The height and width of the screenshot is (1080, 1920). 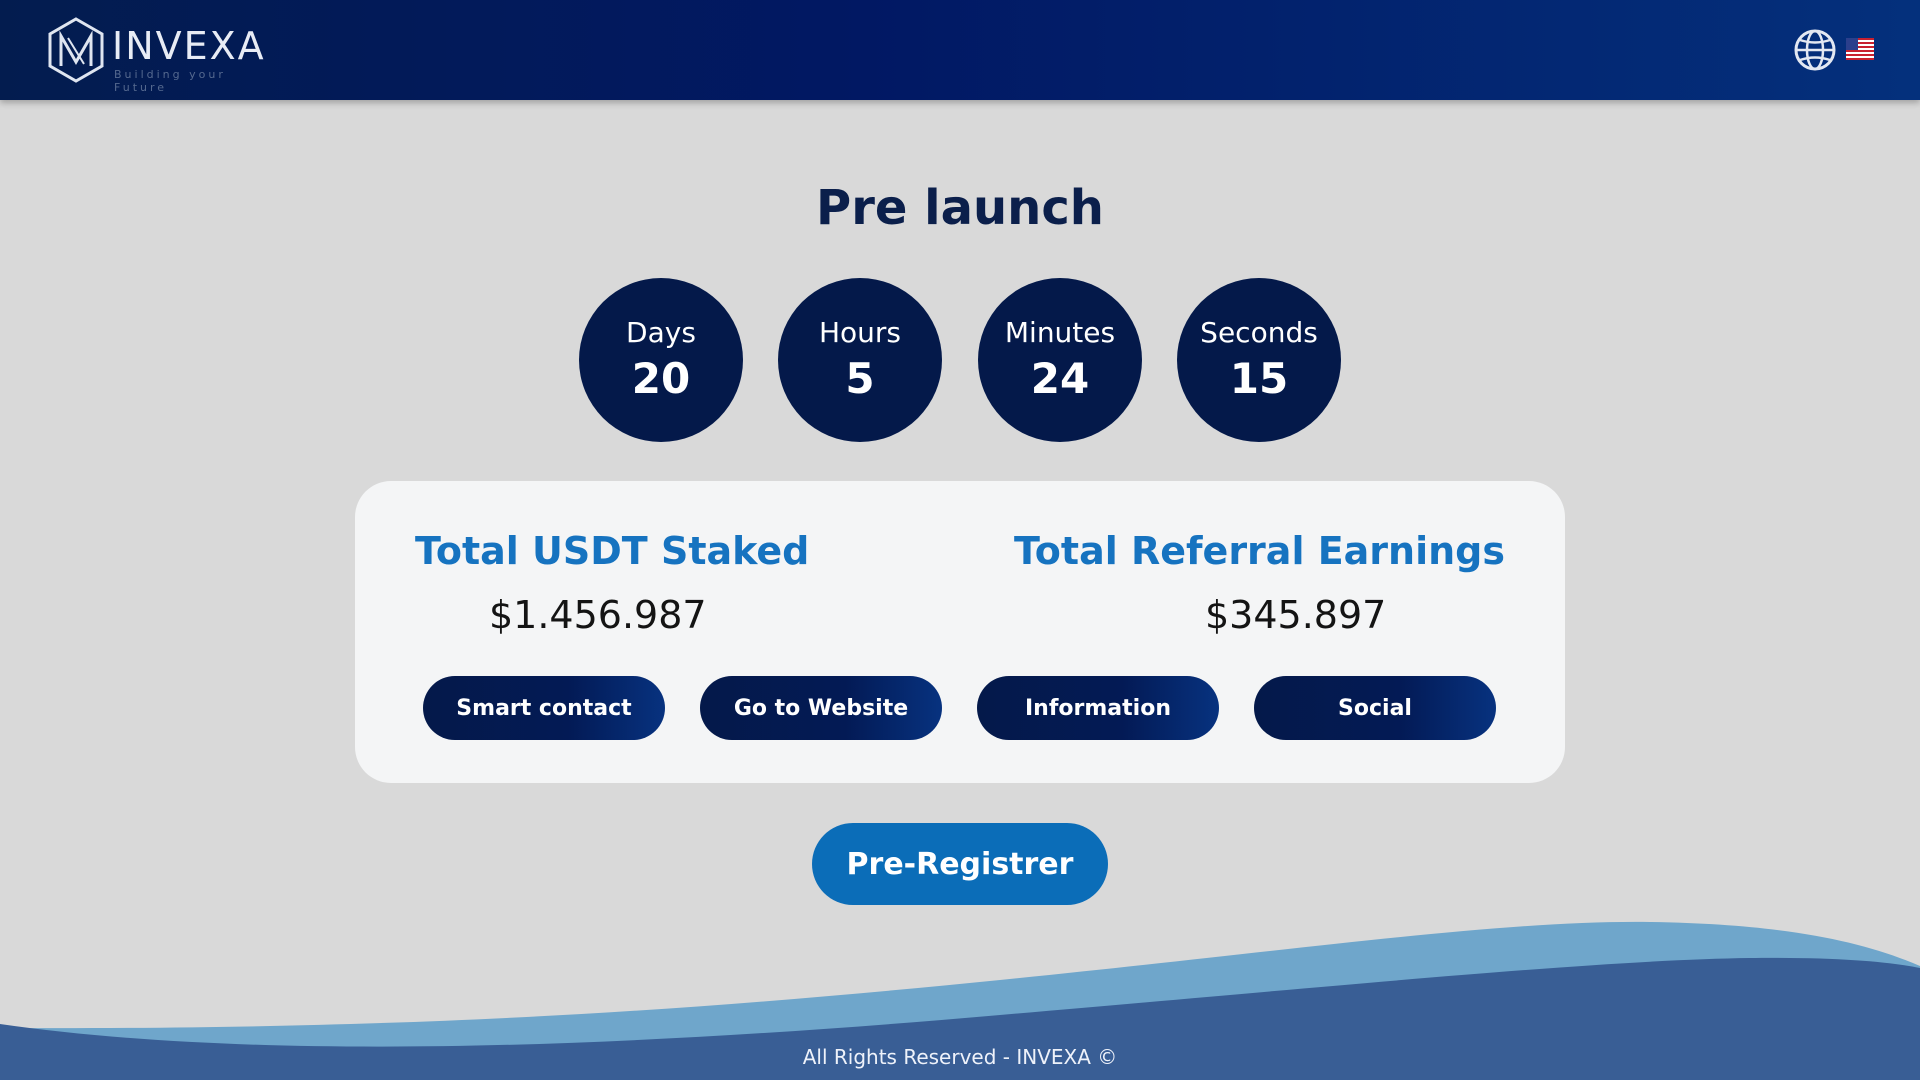 What do you see at coordinates (1259, 378) in the screenshot?
I see `countdown-value: 15` at bounding box center [1259, 378].